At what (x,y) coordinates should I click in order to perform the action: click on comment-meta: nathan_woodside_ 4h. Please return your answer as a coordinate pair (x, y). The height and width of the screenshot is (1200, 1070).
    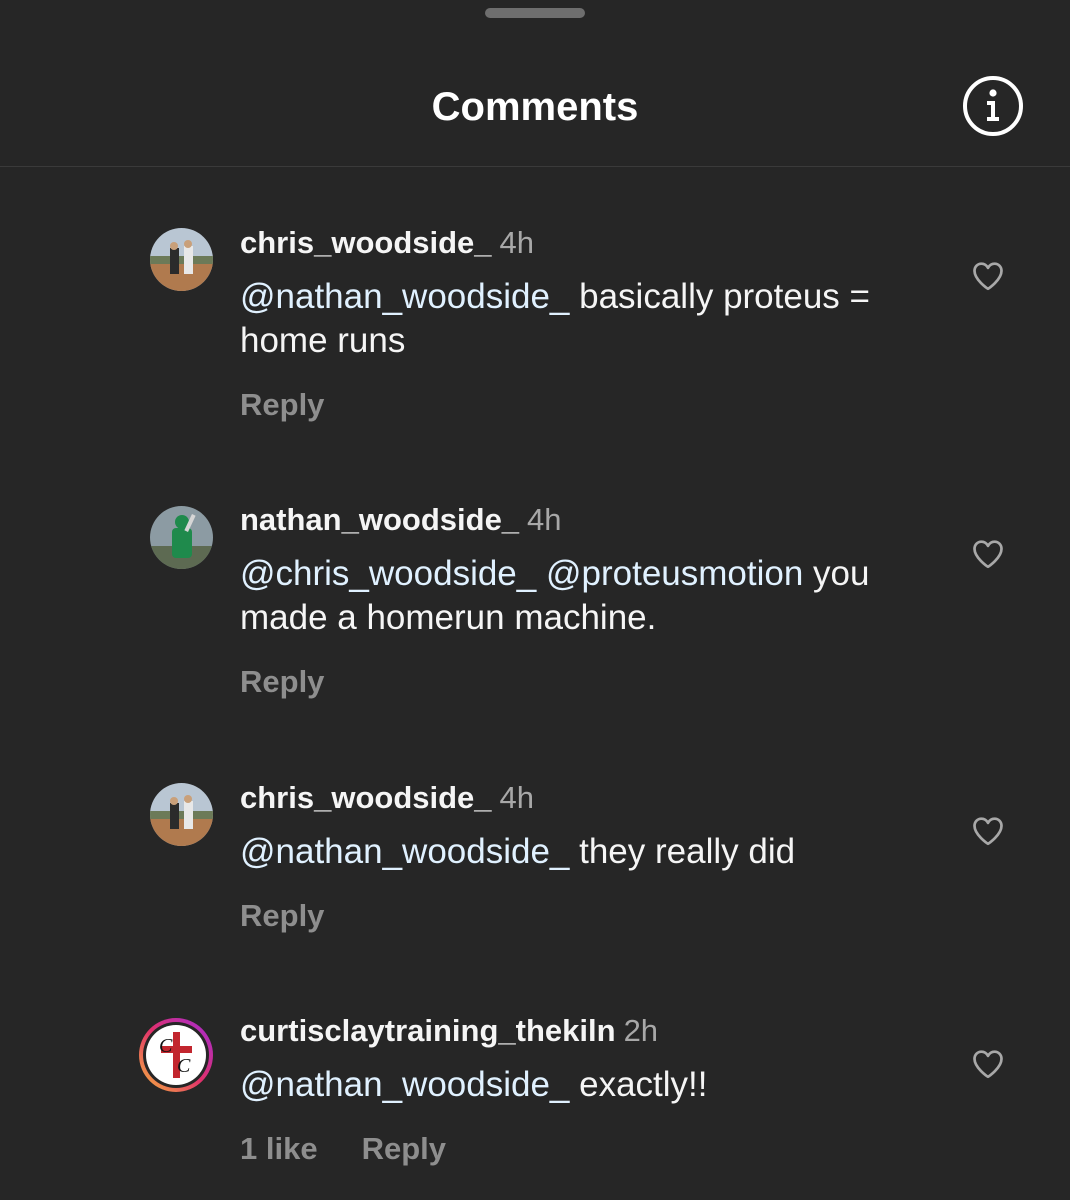
    Looking at the image, I should click on (401, 520).